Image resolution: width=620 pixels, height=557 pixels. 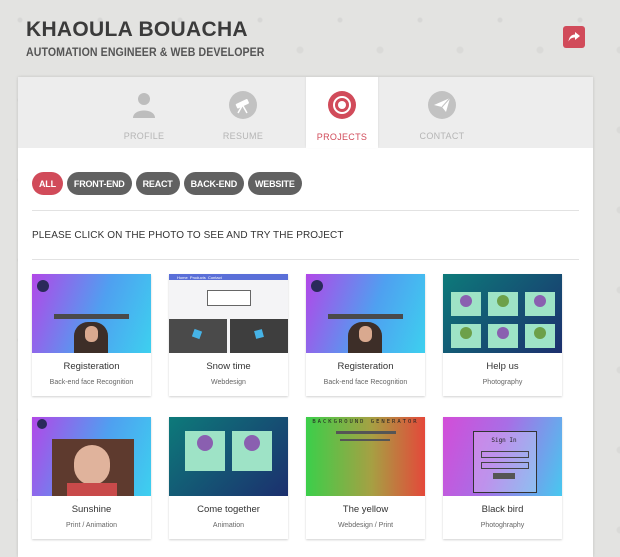 I want to click on project-card: Sunshine Print / Animation, so click(x=91, y=478).